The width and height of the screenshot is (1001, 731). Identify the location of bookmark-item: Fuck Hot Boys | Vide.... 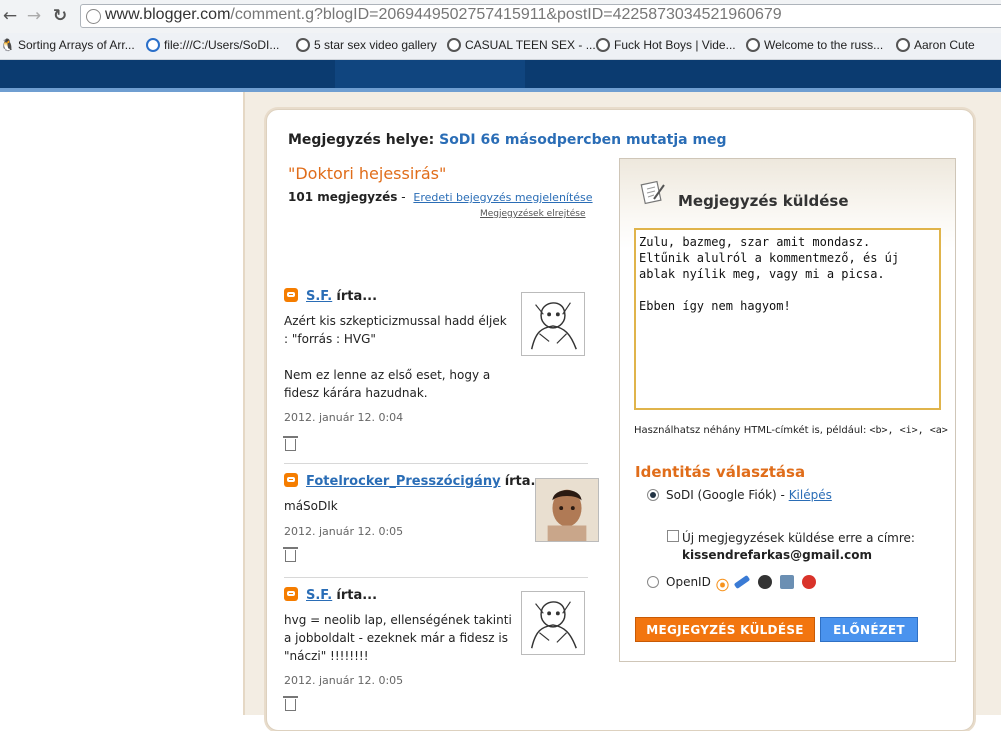
(666, 45).